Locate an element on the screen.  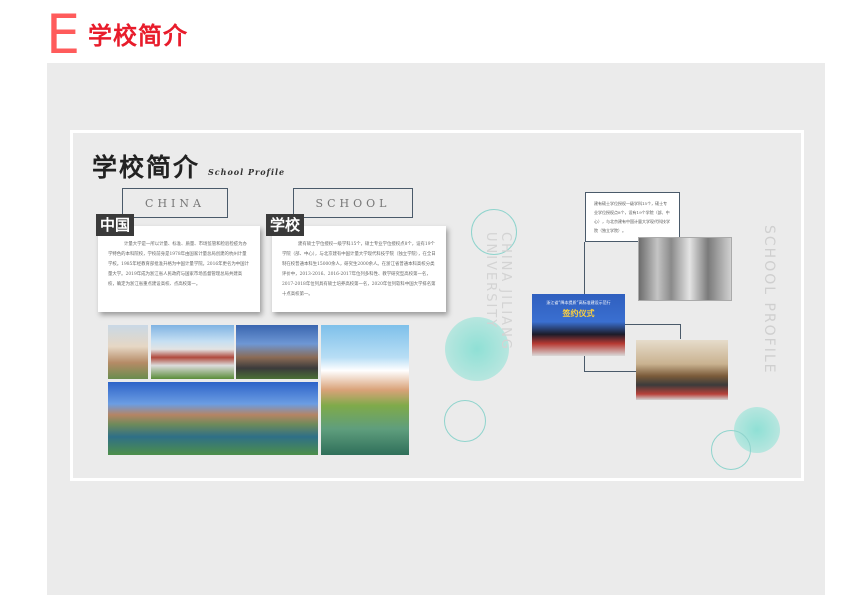
page-title: 学校简介 is located at coordinates (138, 36).